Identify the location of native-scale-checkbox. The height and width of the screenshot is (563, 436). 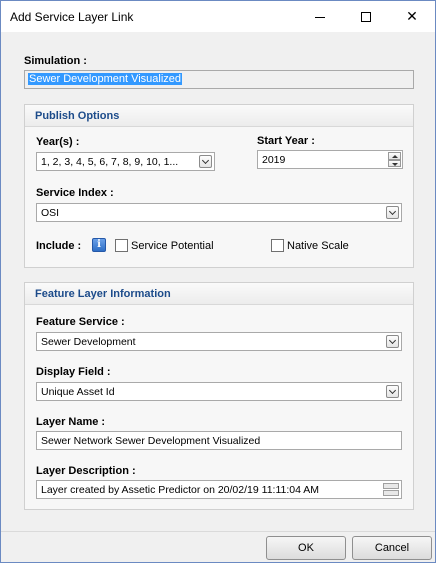
(277, 245).